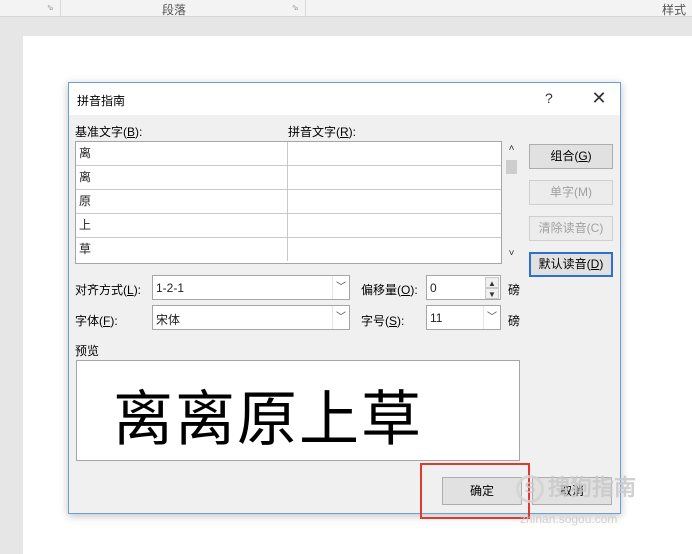 This screenshot has width=692, height=554. I want to click on close-button: ✕, so click(599, 98).